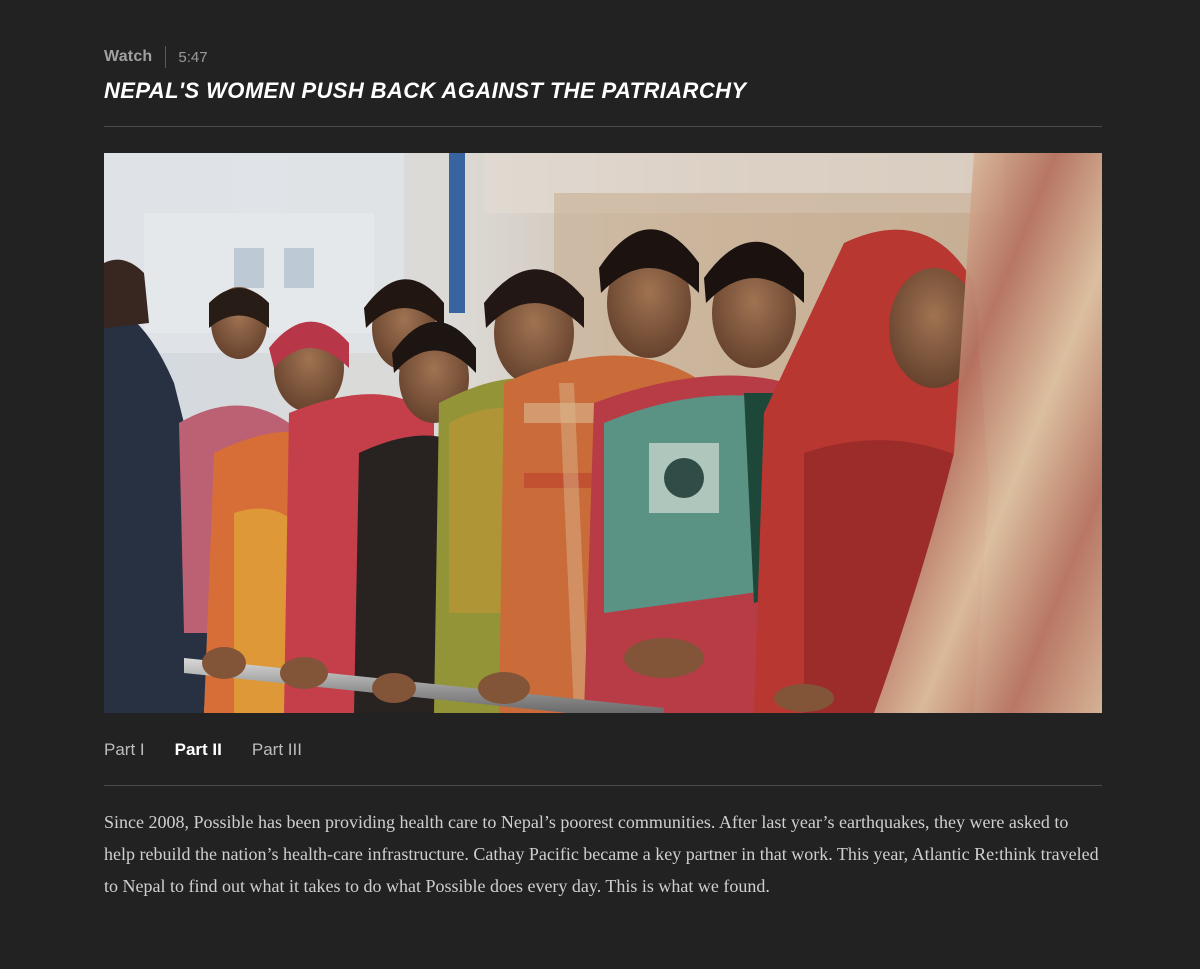 The width and height of the screenshot is (1200, 969). What do you see at coordinates (603, 126) in the screenshot?
I see `title-divider` at bounding box center [603, 126].